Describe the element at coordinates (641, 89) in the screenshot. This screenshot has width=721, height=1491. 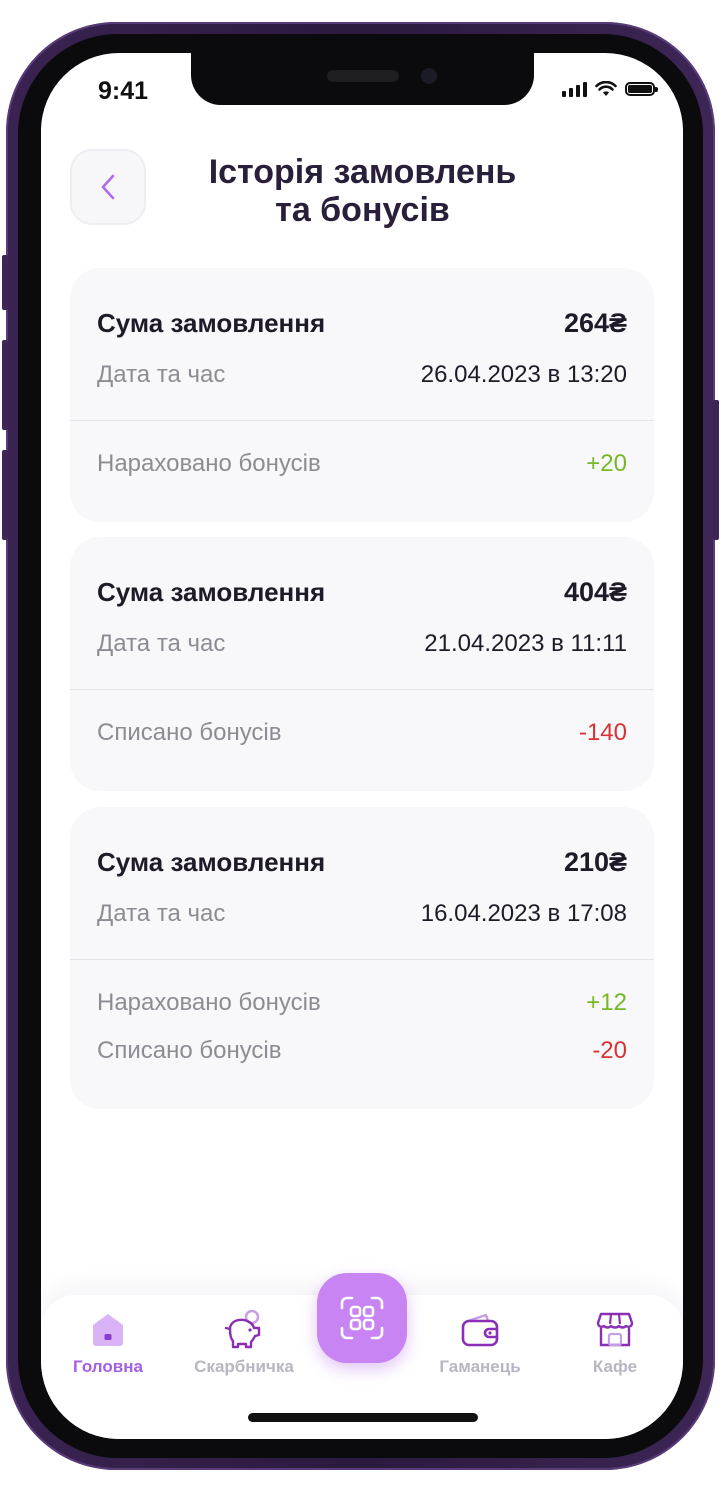
I see `battery-icon` at that location.